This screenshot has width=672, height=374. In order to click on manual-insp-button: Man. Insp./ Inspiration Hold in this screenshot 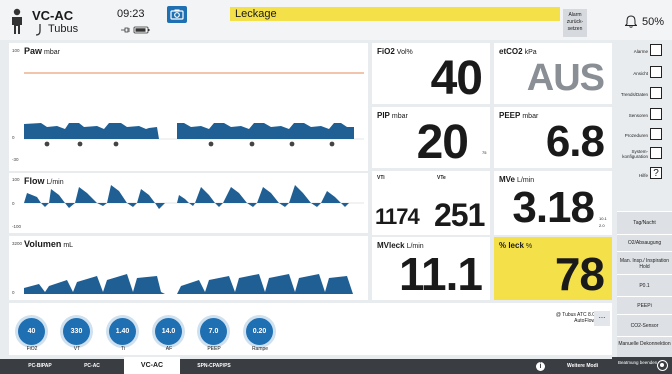, I will do `click(644, 262)`.